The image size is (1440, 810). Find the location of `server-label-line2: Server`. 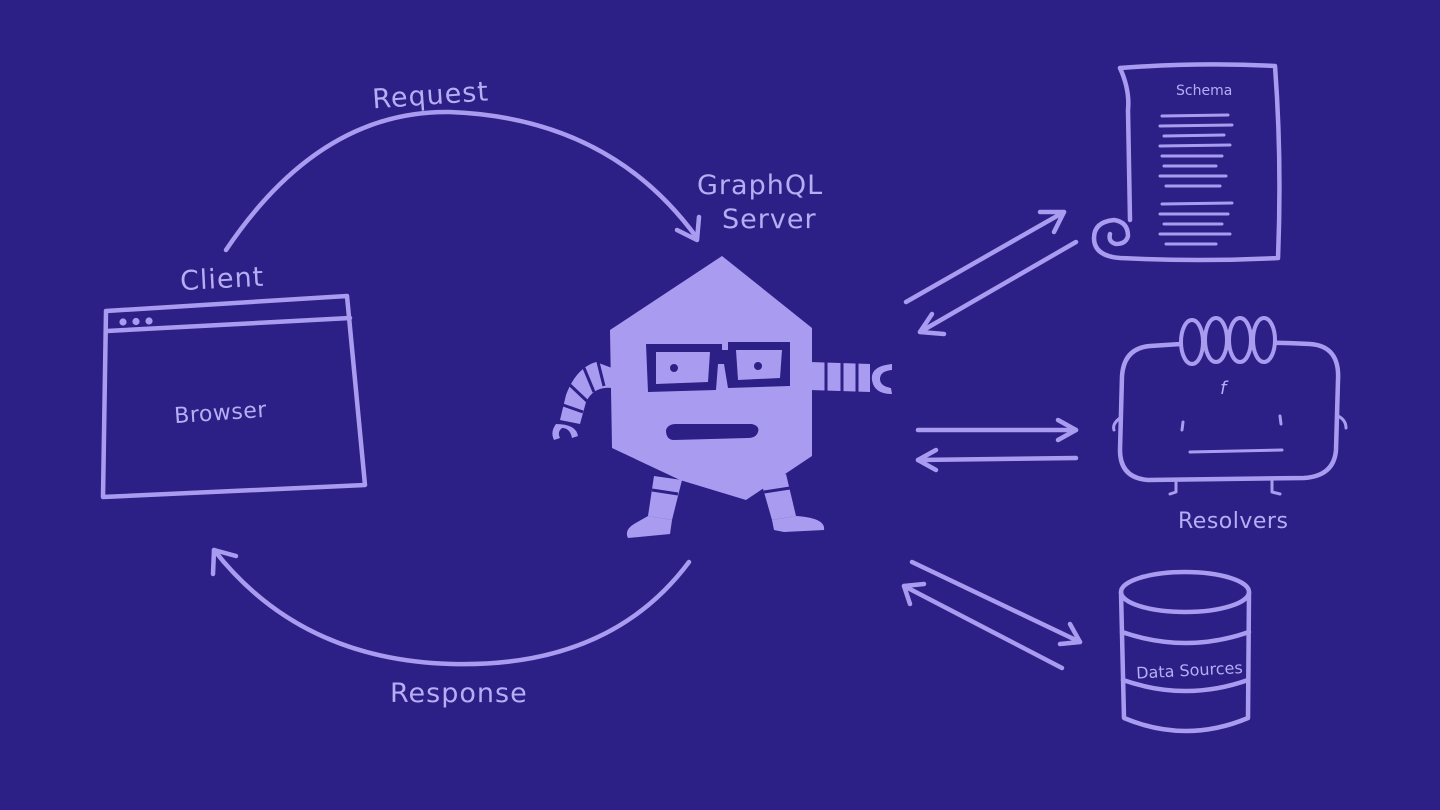

server-label-line2: Server is located at coordinates (769, 219).